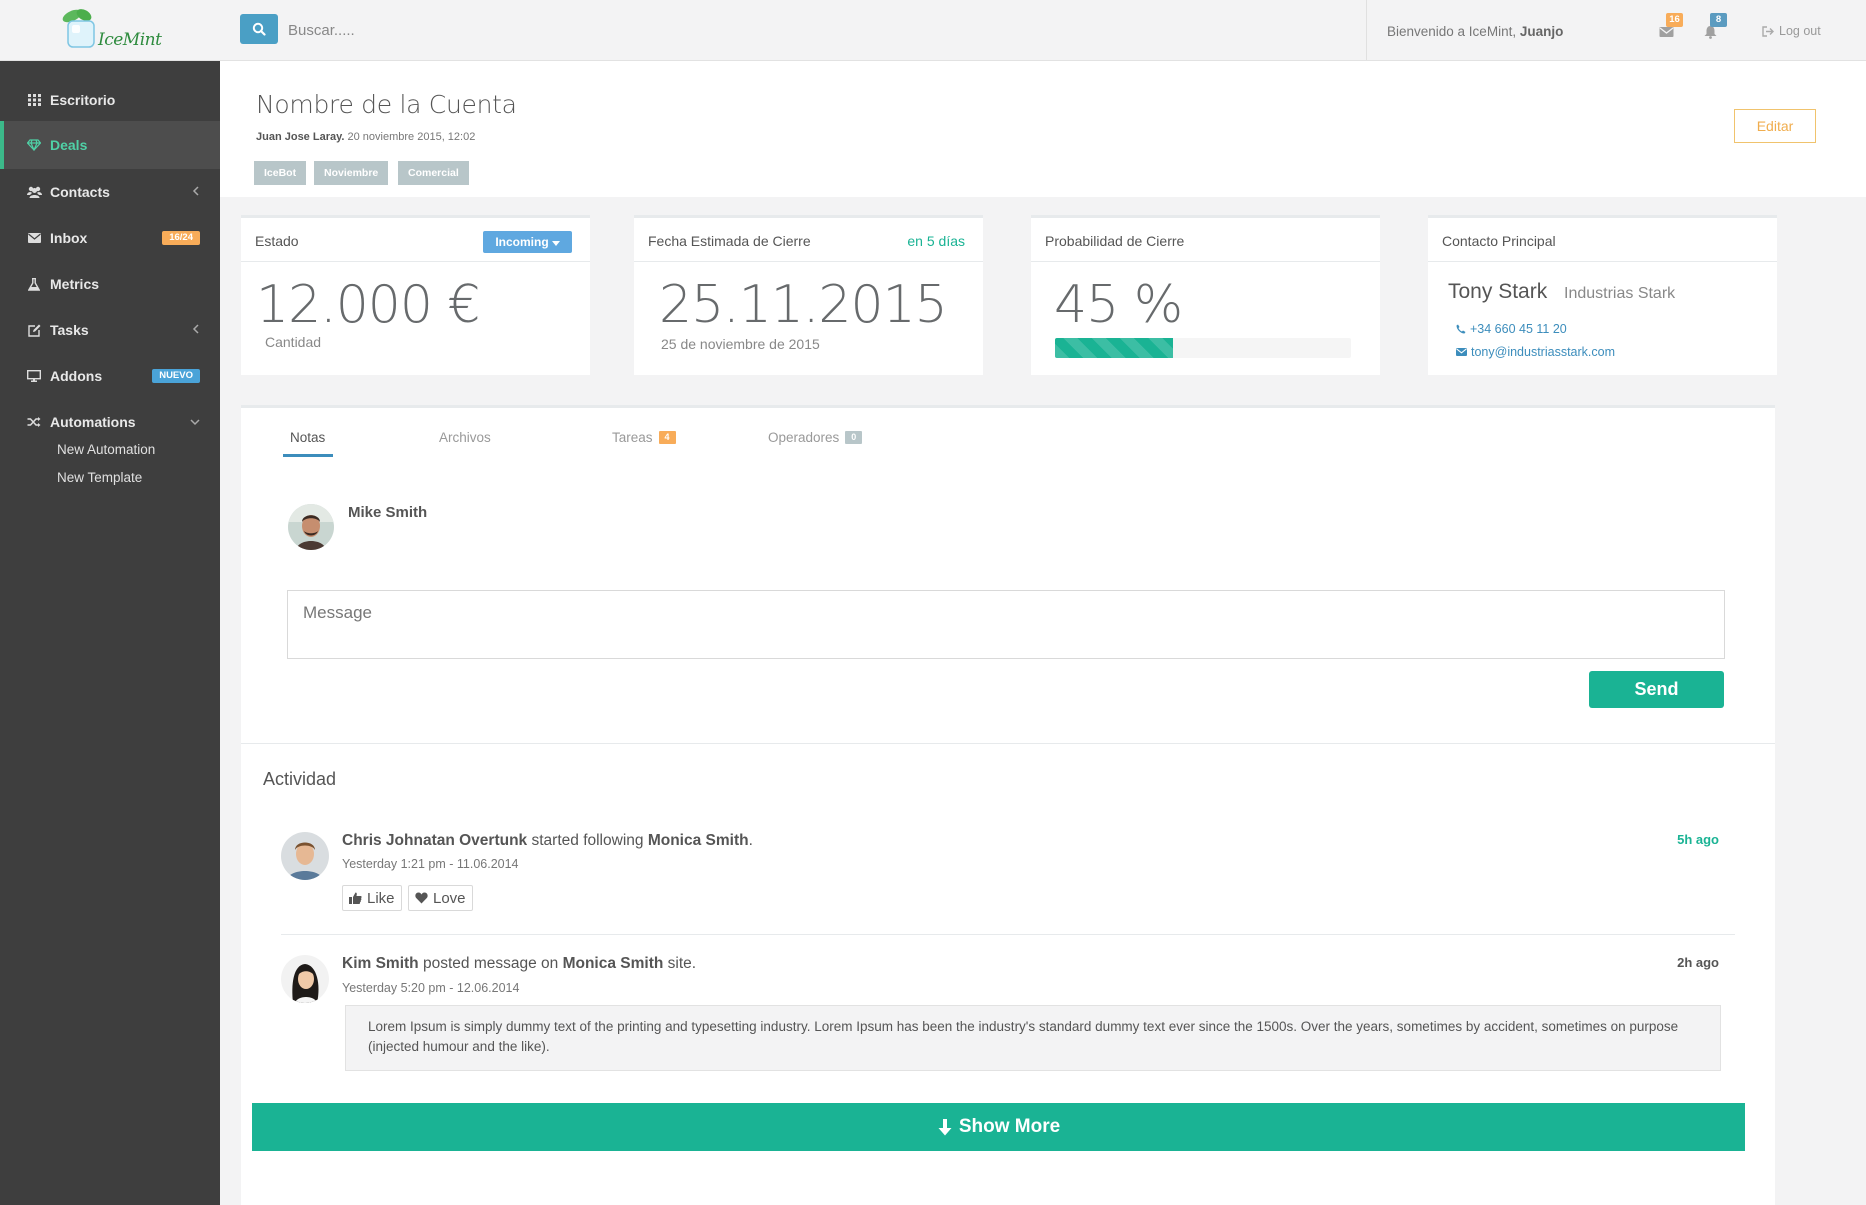  Describe the element at coordinates (1656, 689) in the screenshot. I see `send-button: Send` at that location.